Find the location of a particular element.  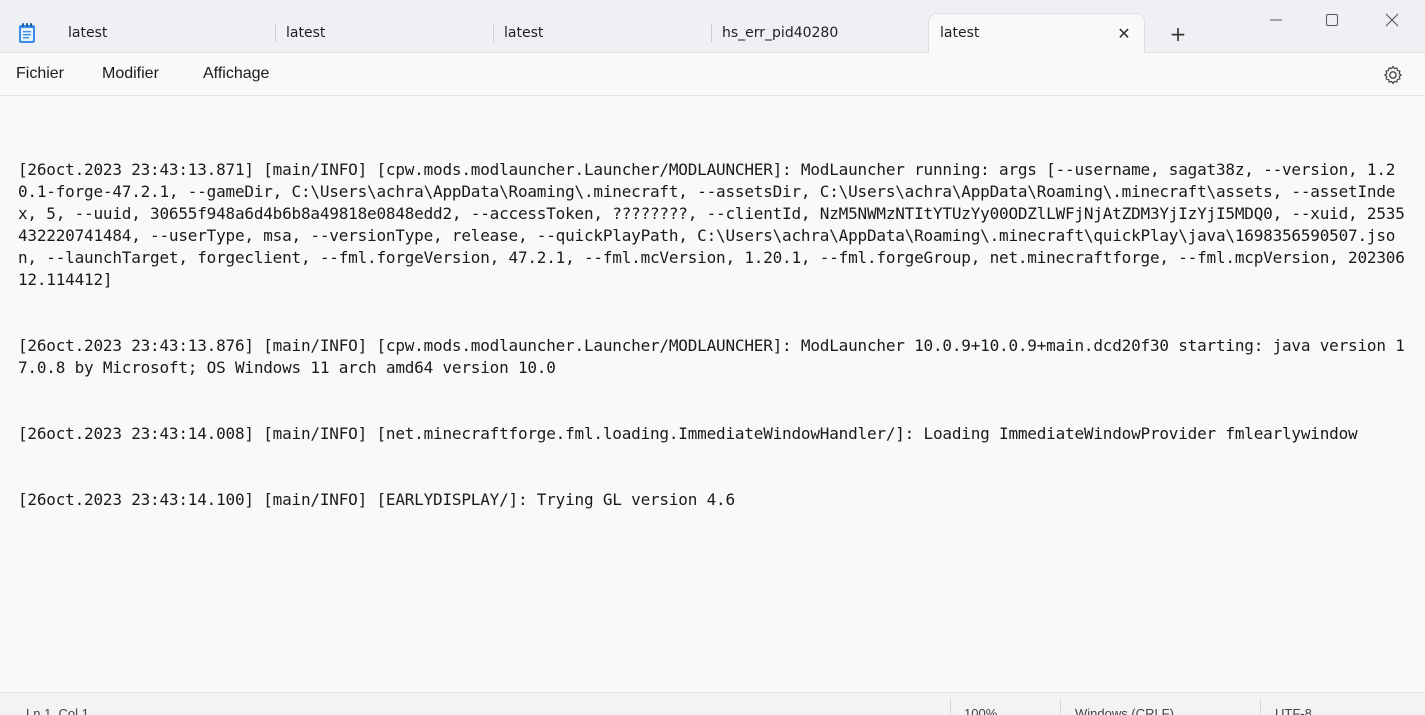

tab-hs-err: hs_err_pid40280 is located at coordinates (822, 33).